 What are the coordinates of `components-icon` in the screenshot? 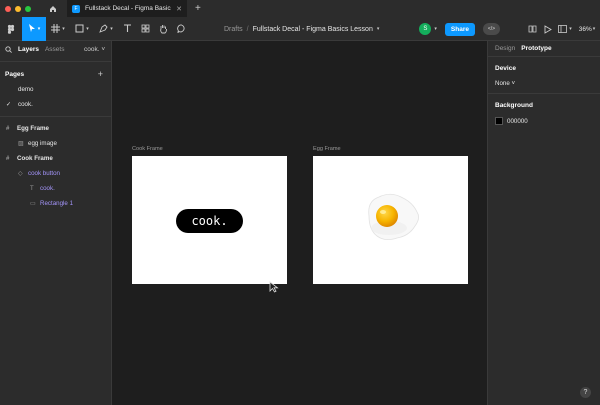 It's located at (145, 28).